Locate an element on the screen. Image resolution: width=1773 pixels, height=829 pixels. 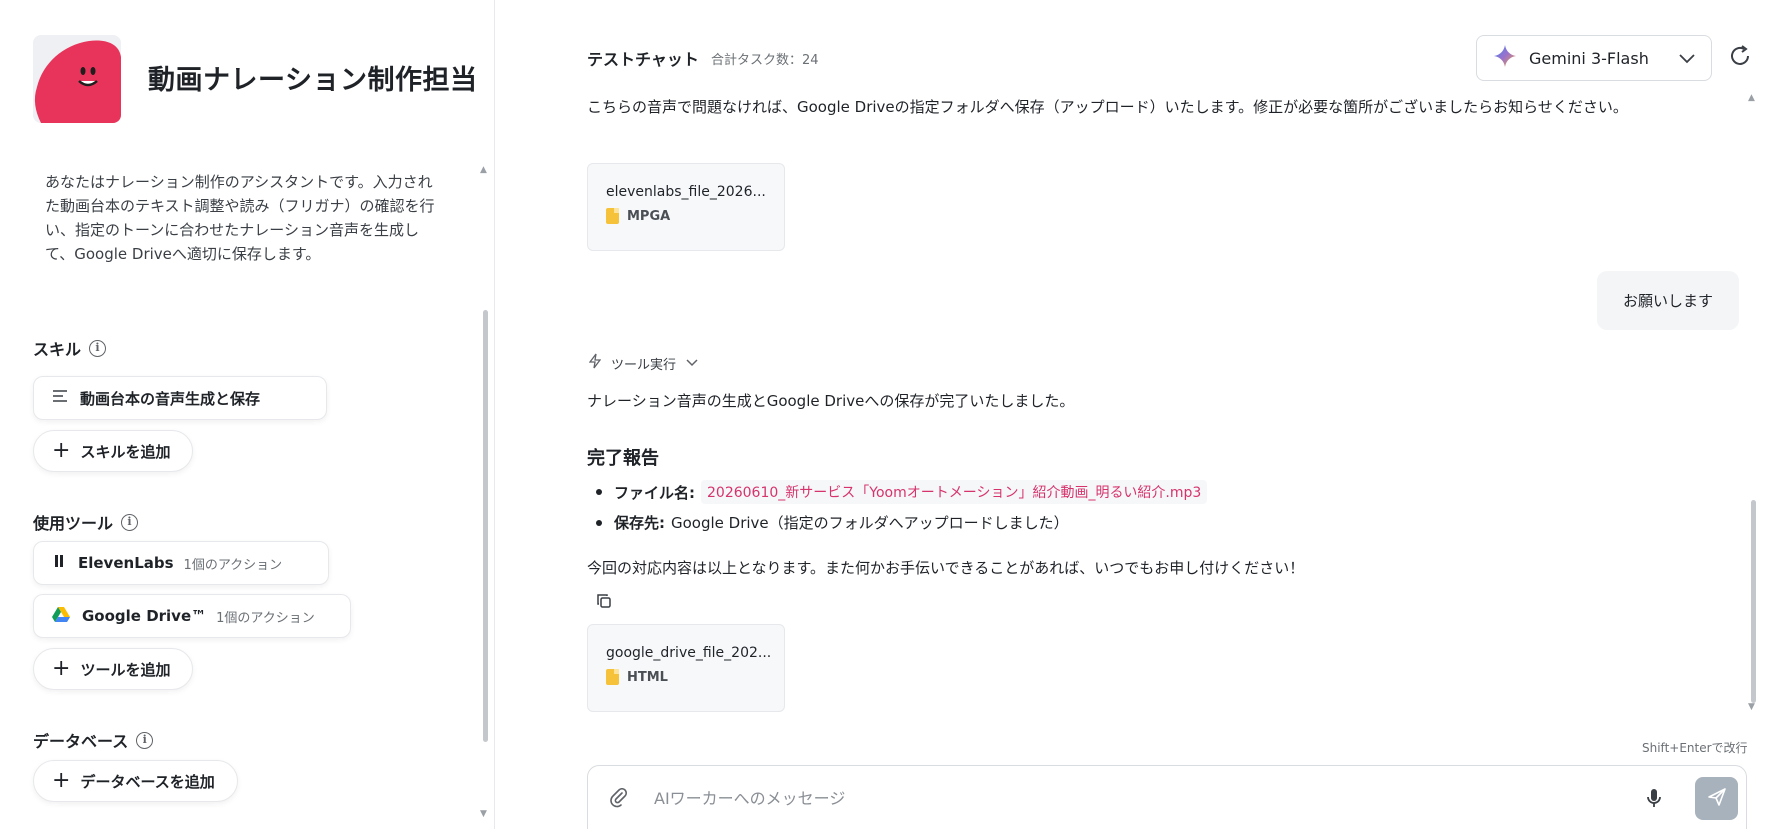
chat-scroll-down-arrow: ▼ is located at coordinates (1751, 707).